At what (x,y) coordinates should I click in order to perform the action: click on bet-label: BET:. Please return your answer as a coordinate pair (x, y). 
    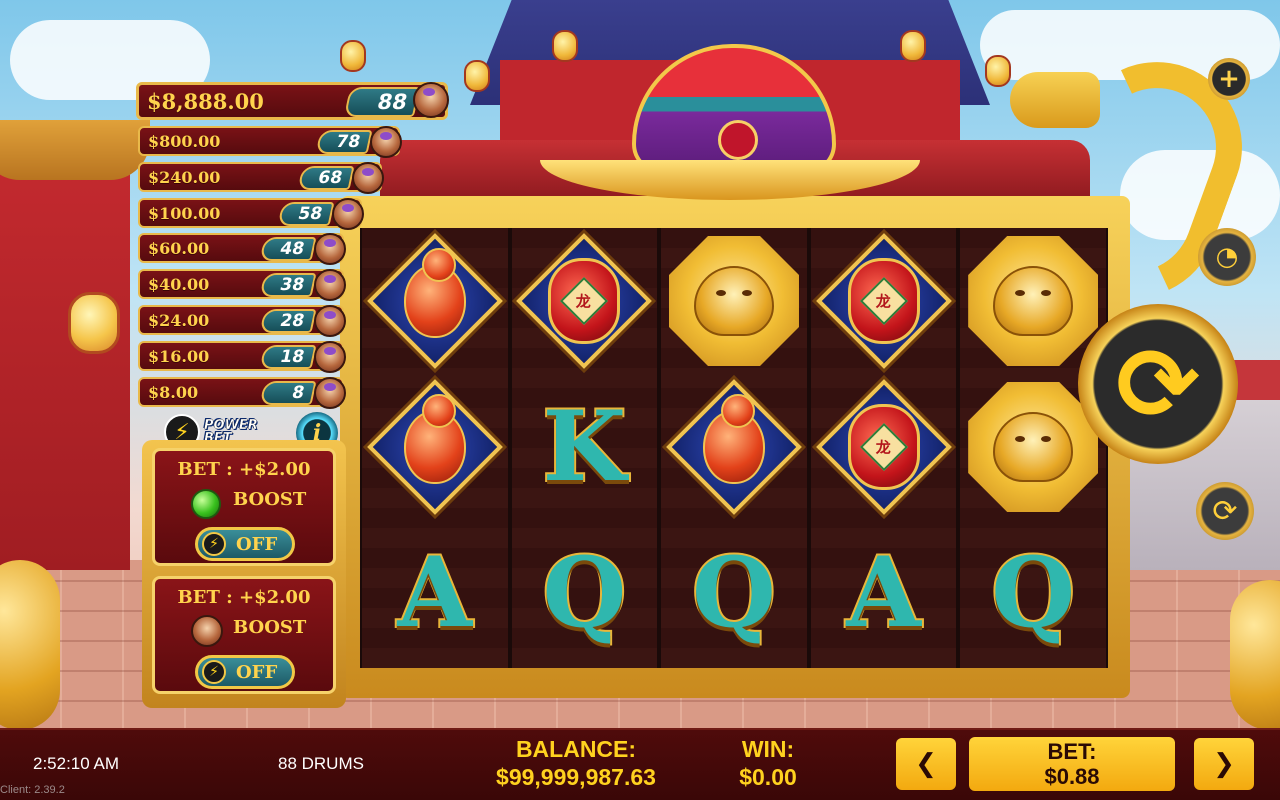
    Looking at the image, I should click on (1072, 751).